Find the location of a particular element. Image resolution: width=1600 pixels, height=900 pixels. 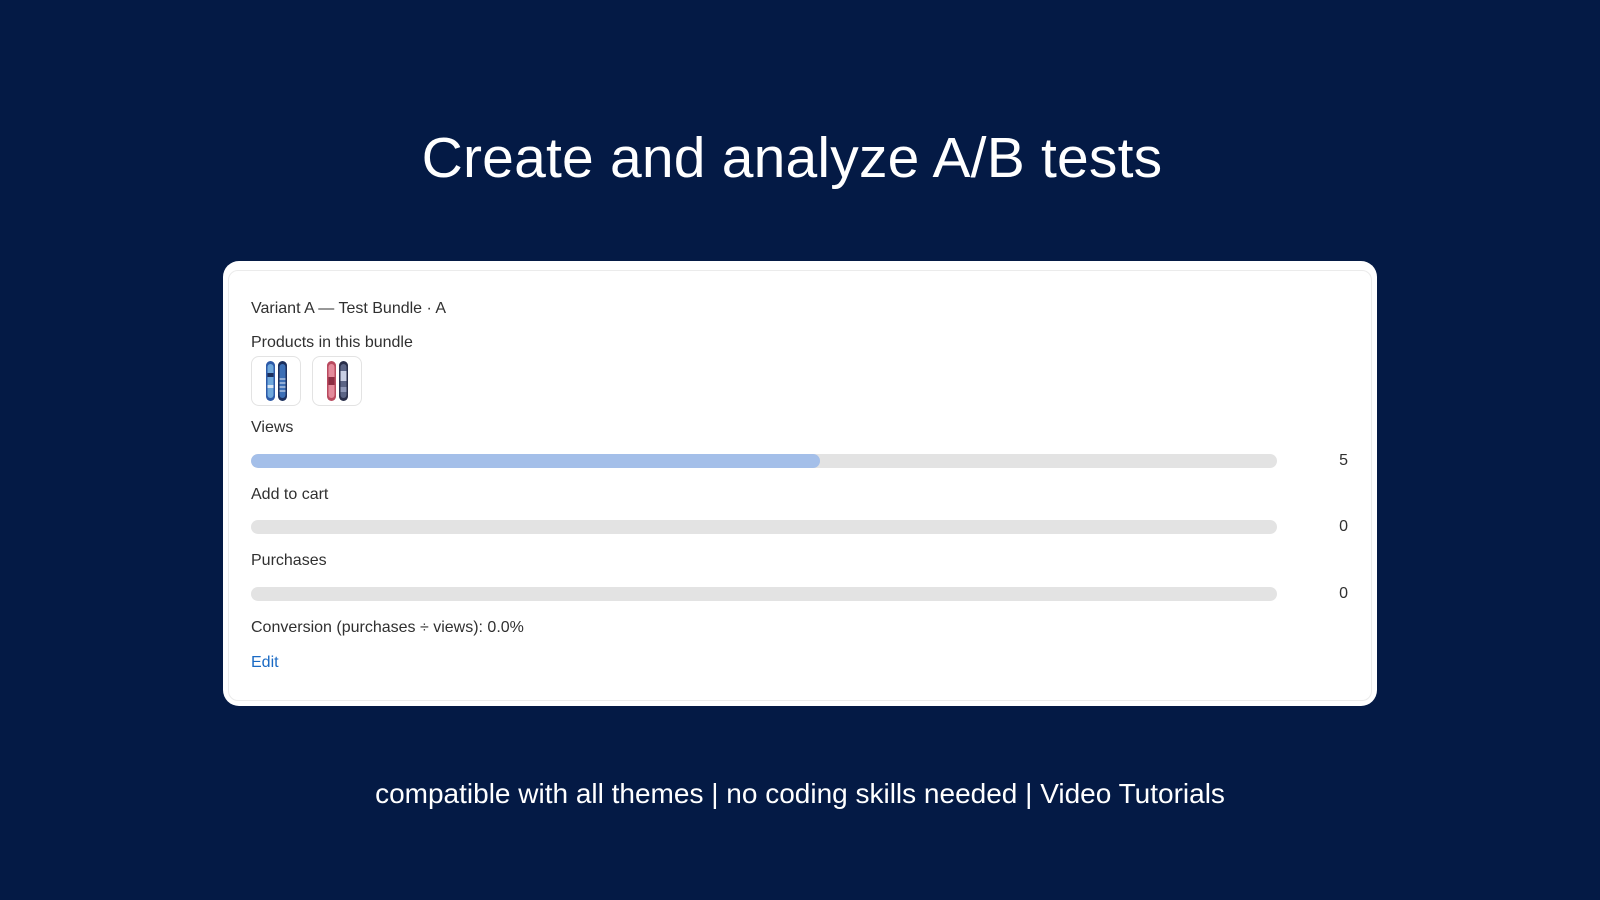

snowboard-blue-icon is located at coordinates (276, 381).